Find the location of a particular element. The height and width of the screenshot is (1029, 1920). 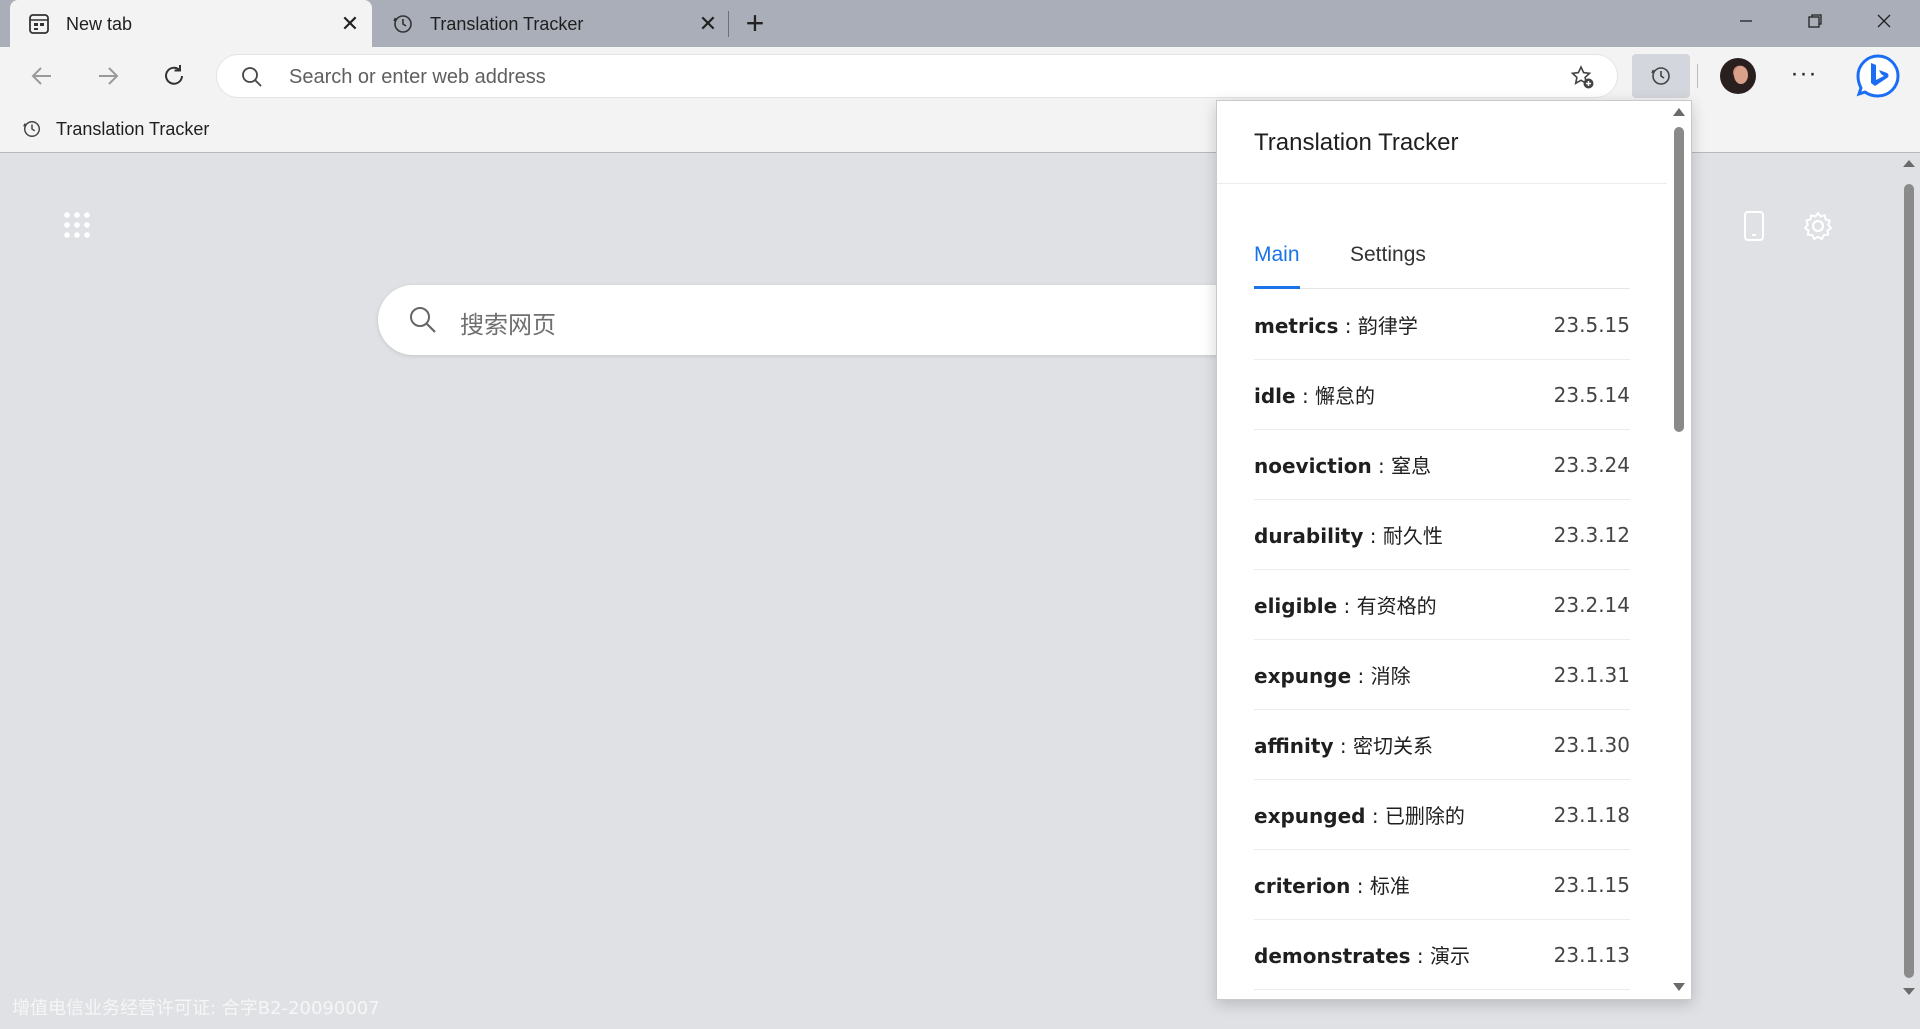

minimize-button is located at coordinates (1746, 23).